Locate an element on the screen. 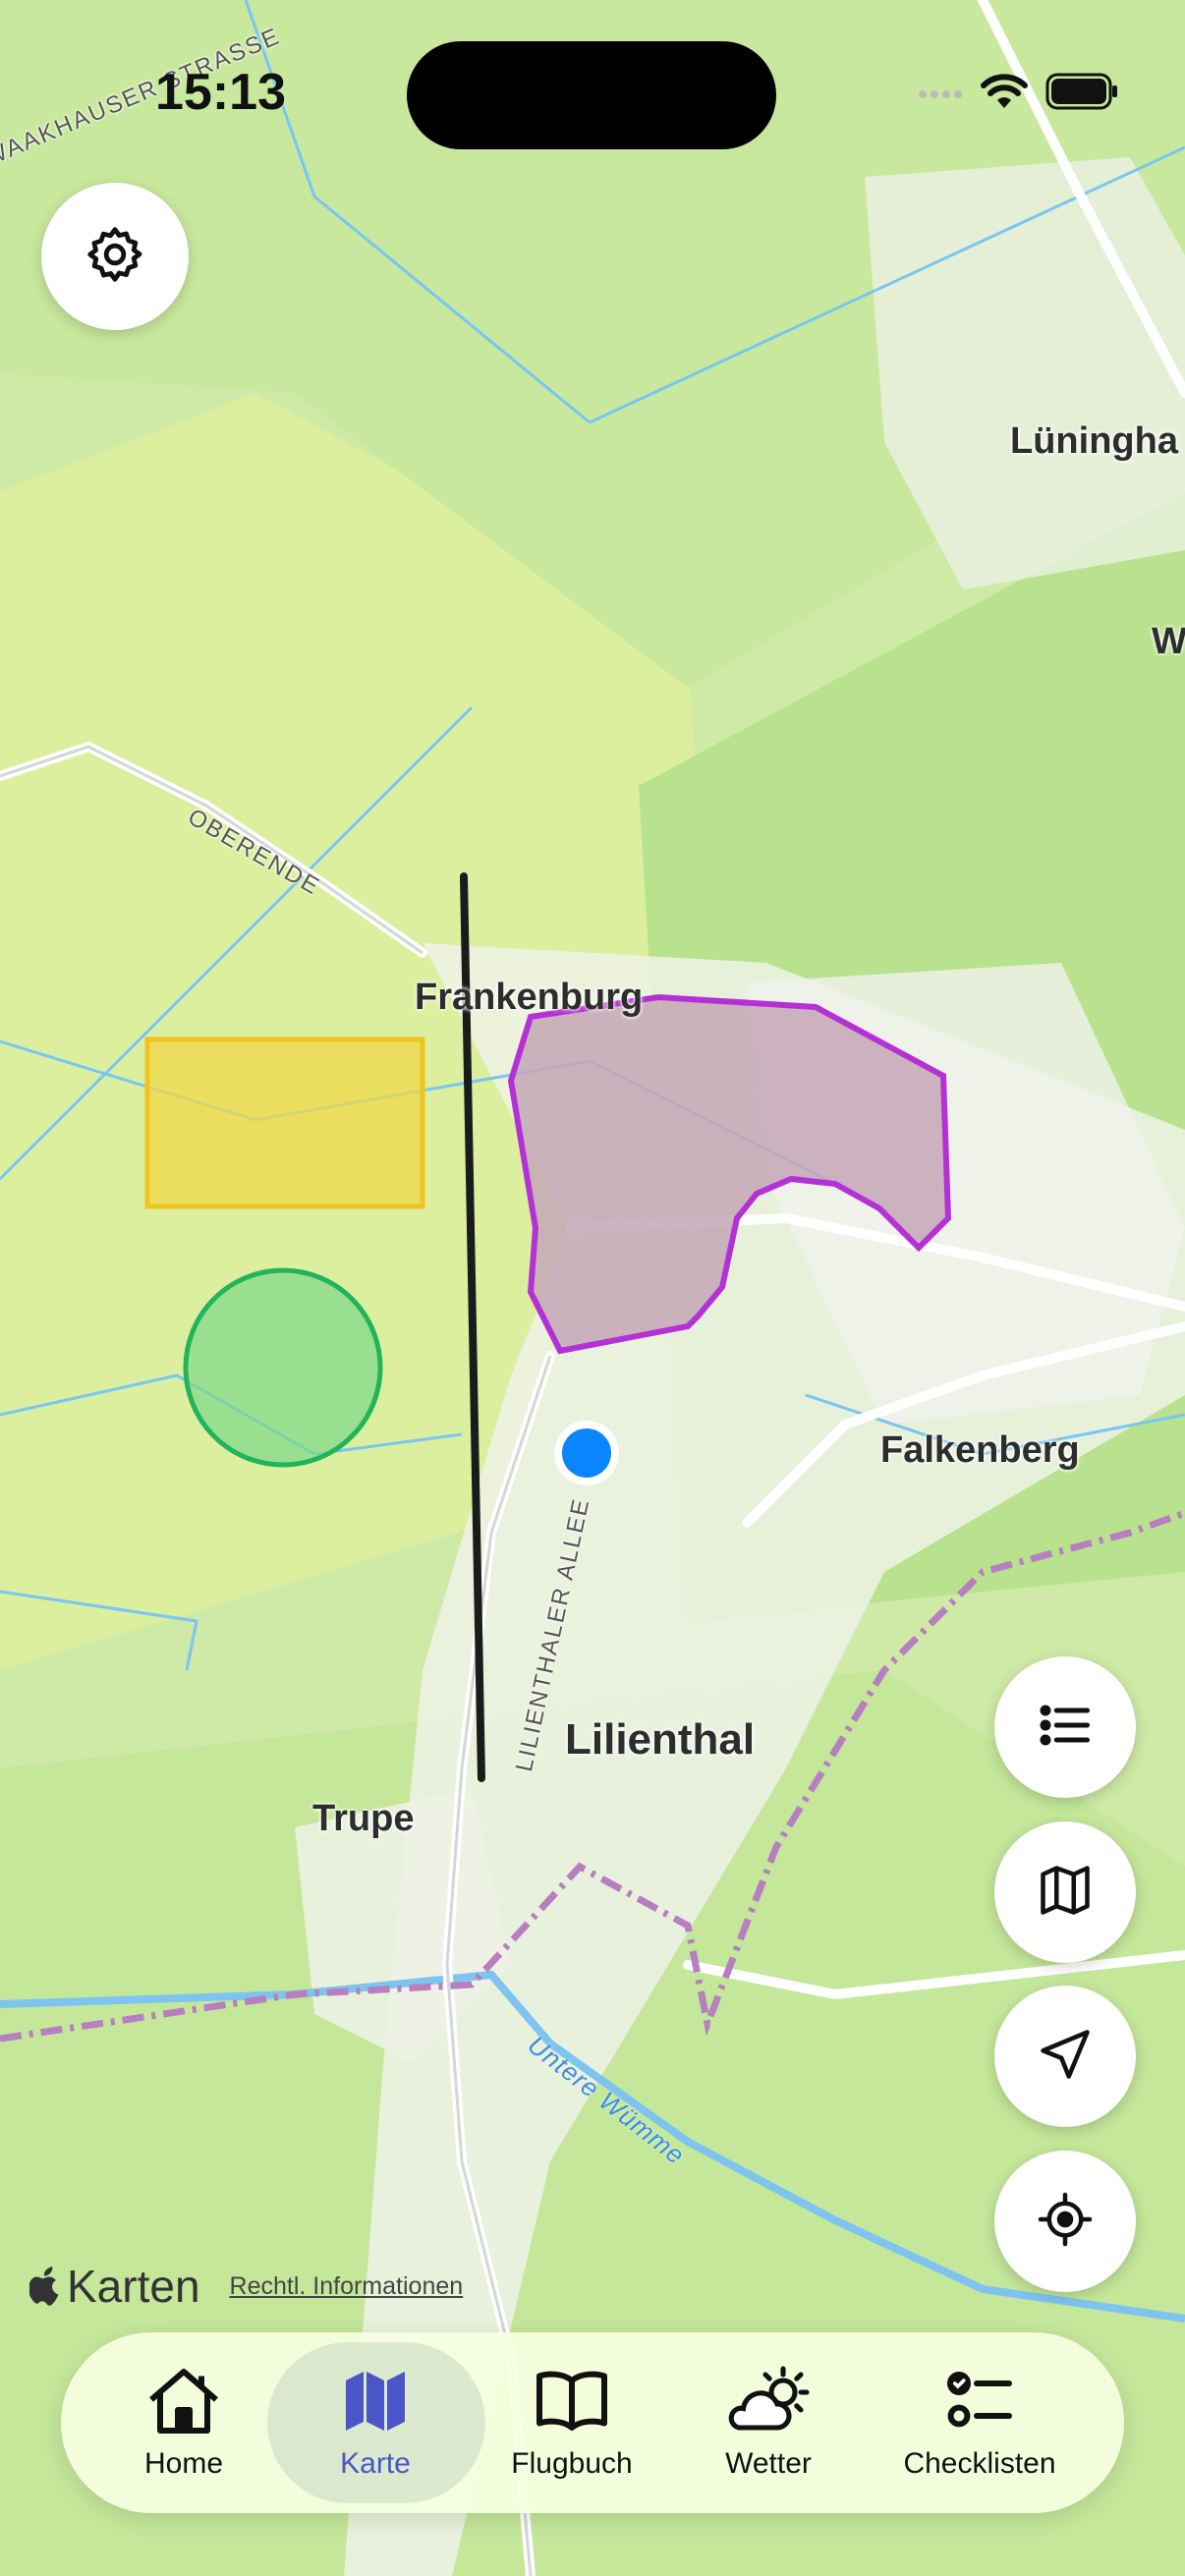 This screenshot has width=1185, height=2576. list-icon is located at coordinates (1065, 1728).